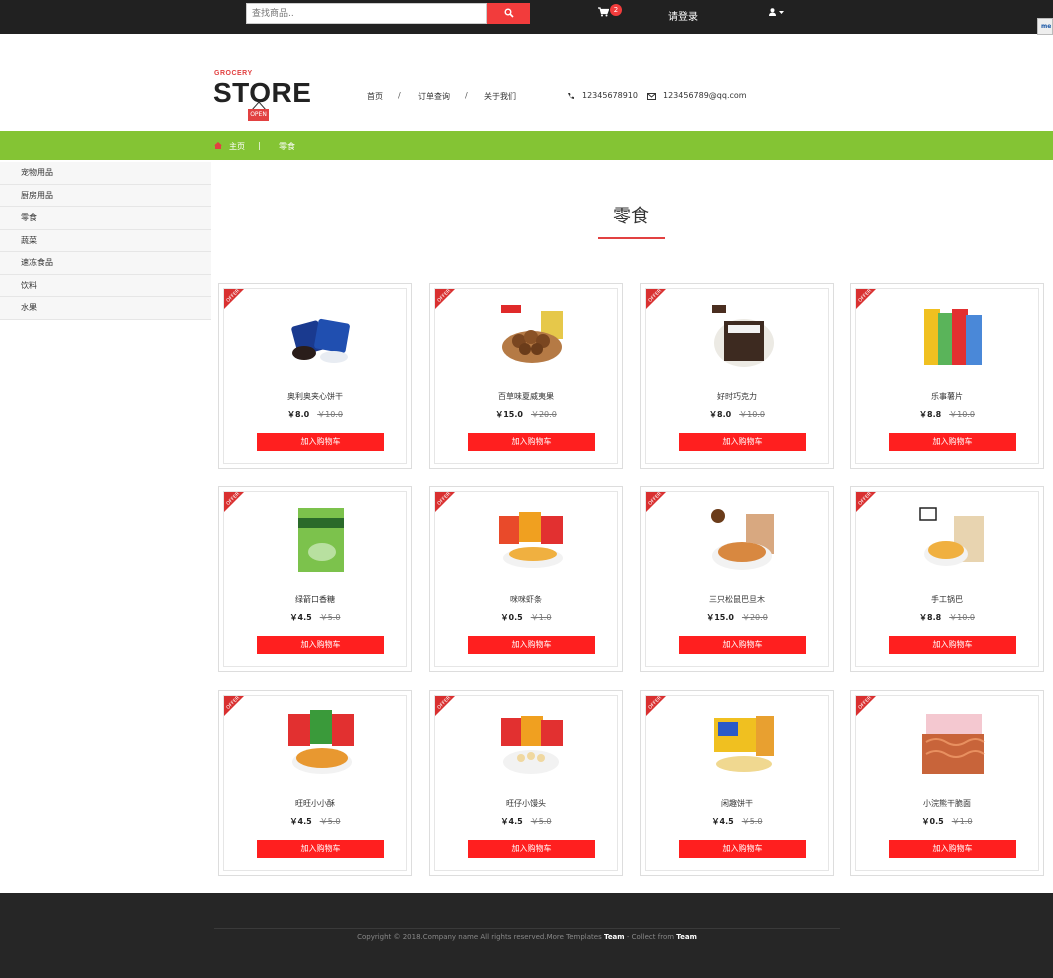 The image size is (1053, 978). What do you see at coordinates (218, 145) in the screenshot?
I see `home-icon` at bounding box center [218, 145].